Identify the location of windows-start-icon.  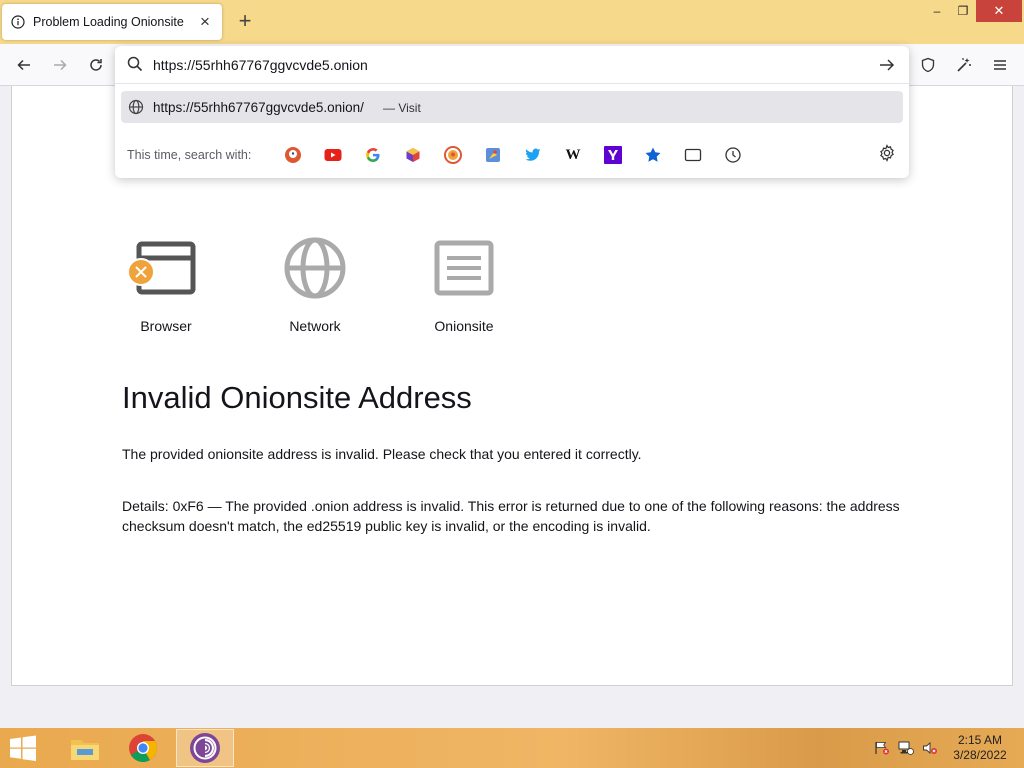
(23, 748).